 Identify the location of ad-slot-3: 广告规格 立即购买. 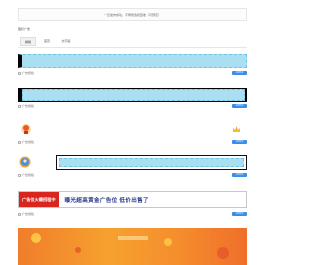
(132, 135).